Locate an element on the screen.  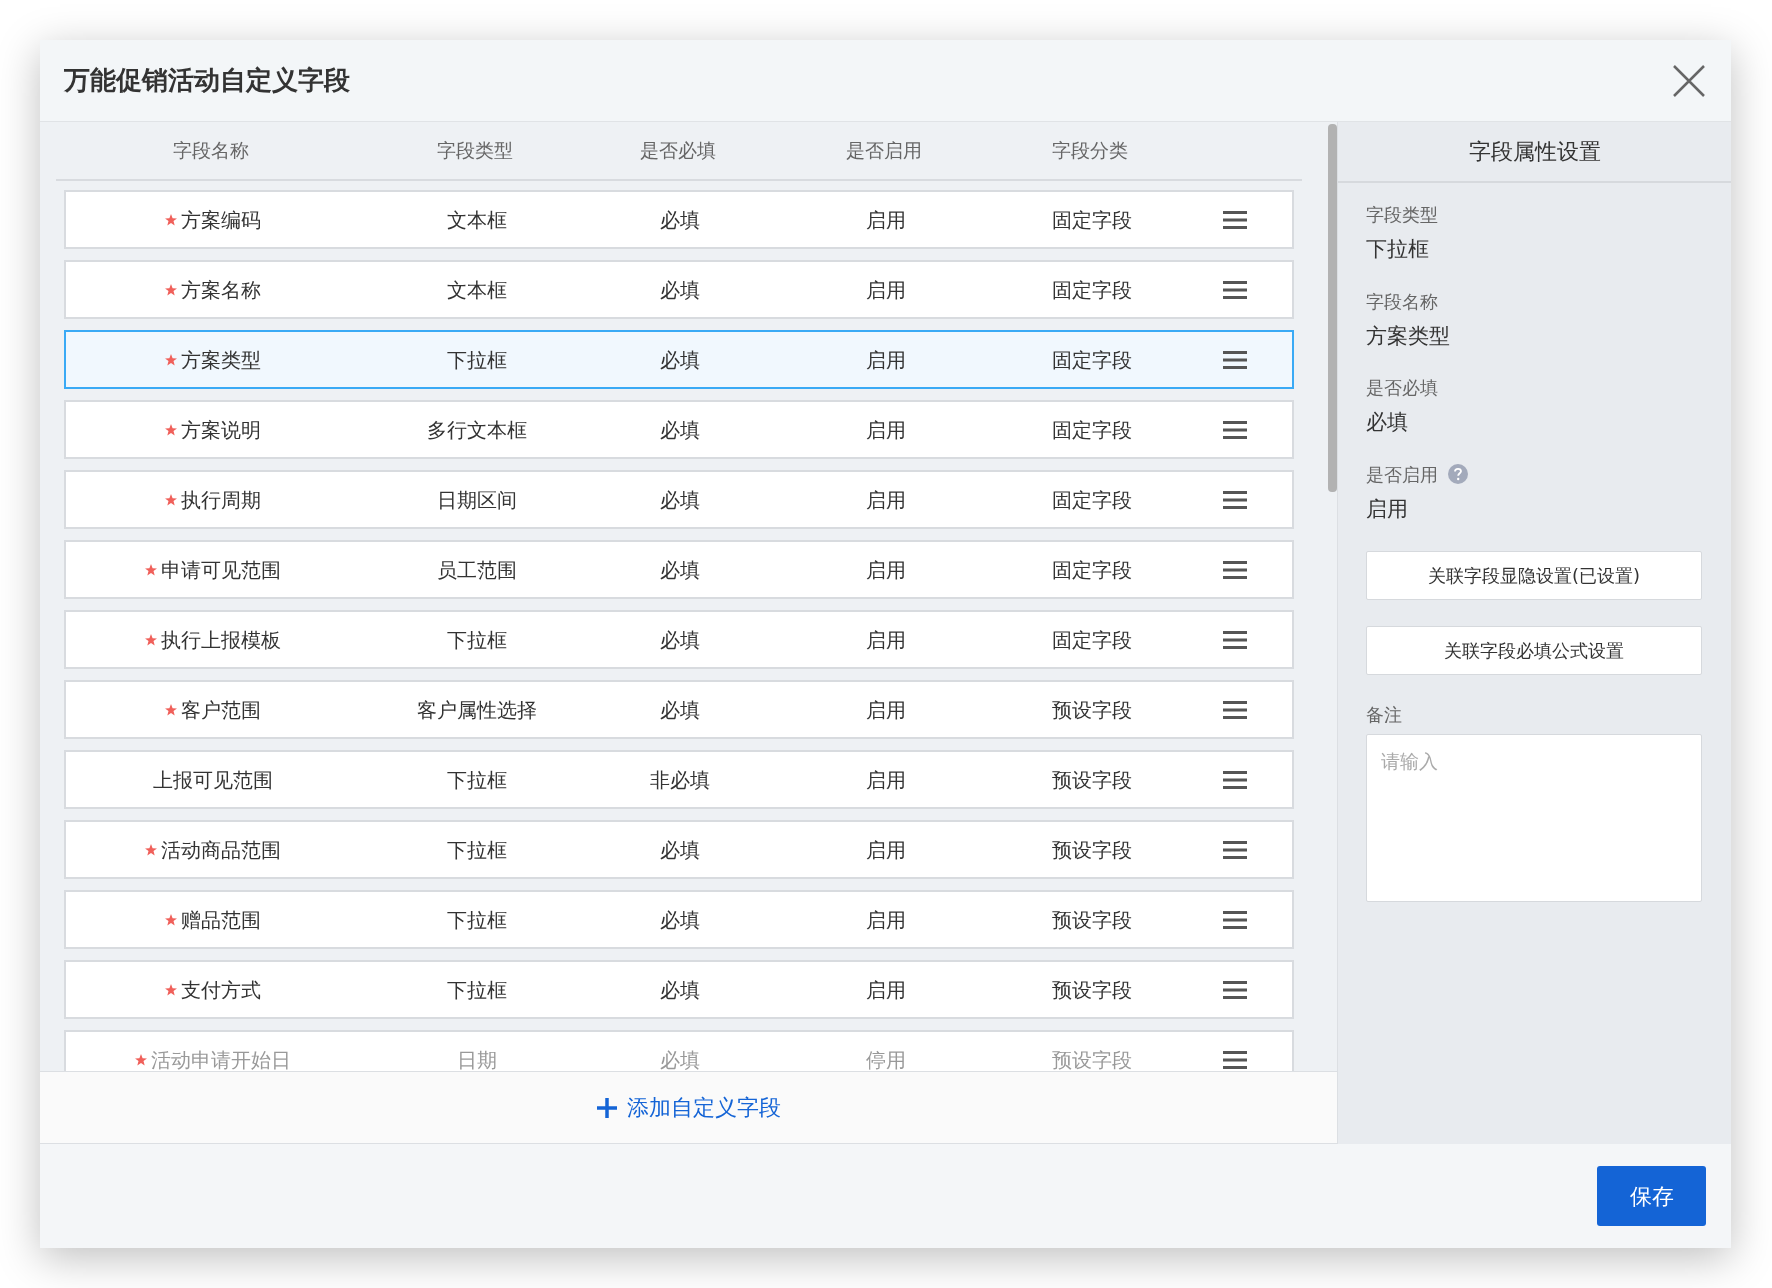
table-row: 客户范围 客户属性选择 必填 启用 预设字段 is located at coordinates (679, 709).